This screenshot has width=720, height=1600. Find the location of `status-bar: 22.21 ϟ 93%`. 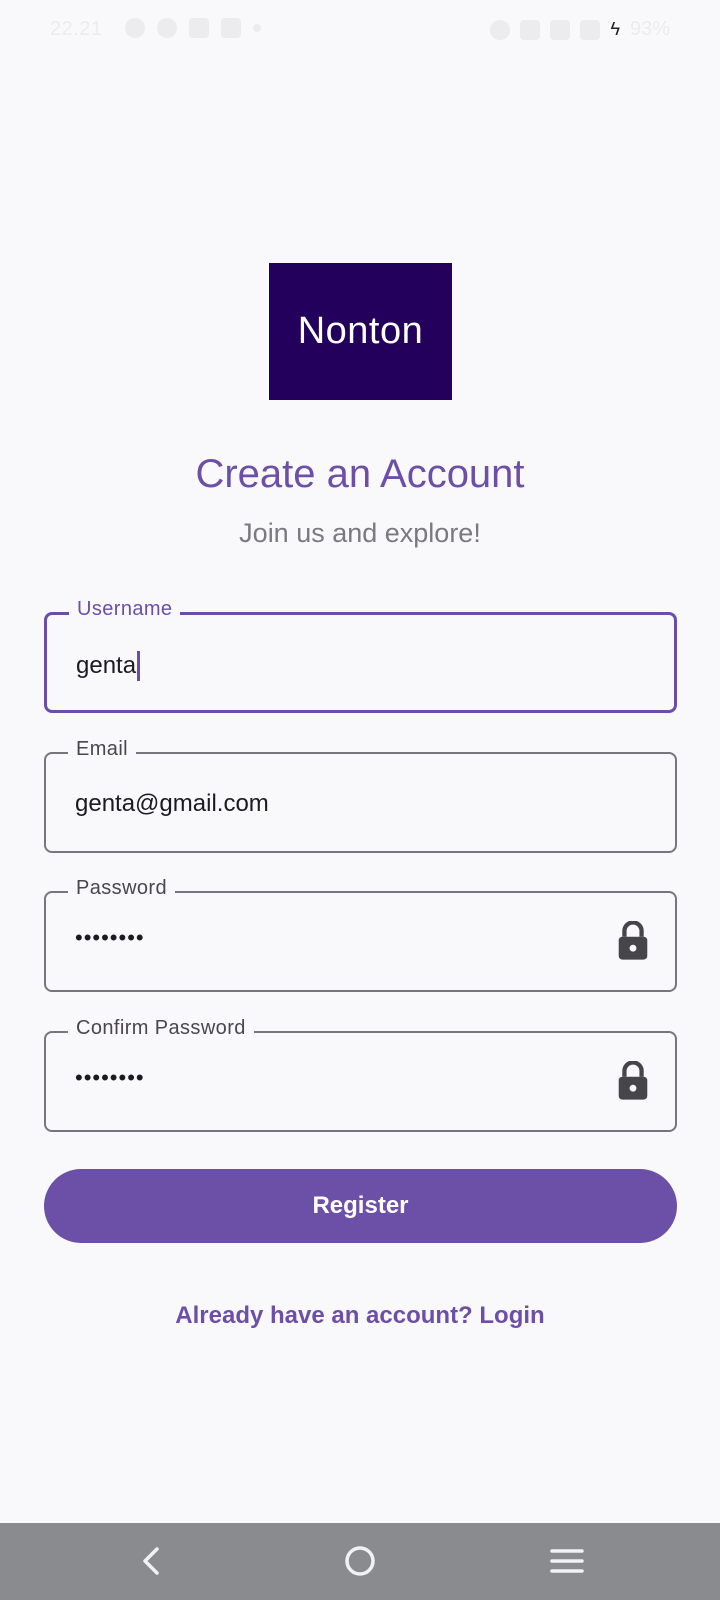

status-bar: 22.21 ϟ 93% is located at coordinates (360, 30).